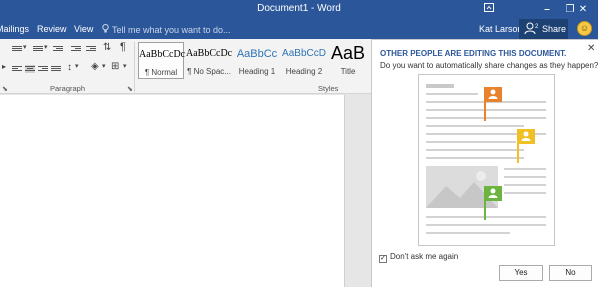 This screenshot has width=598, height=287. Describe the element at coordinates (134, 67) in the screenshot. I see `ribbon-divider` at that location.